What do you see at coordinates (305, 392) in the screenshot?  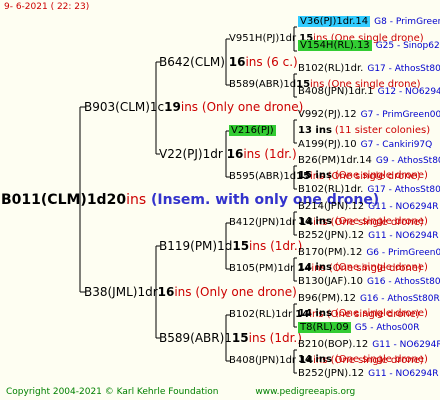 I see `website-link: www.pedigreeapis.org` at bounding box center [305, 392].